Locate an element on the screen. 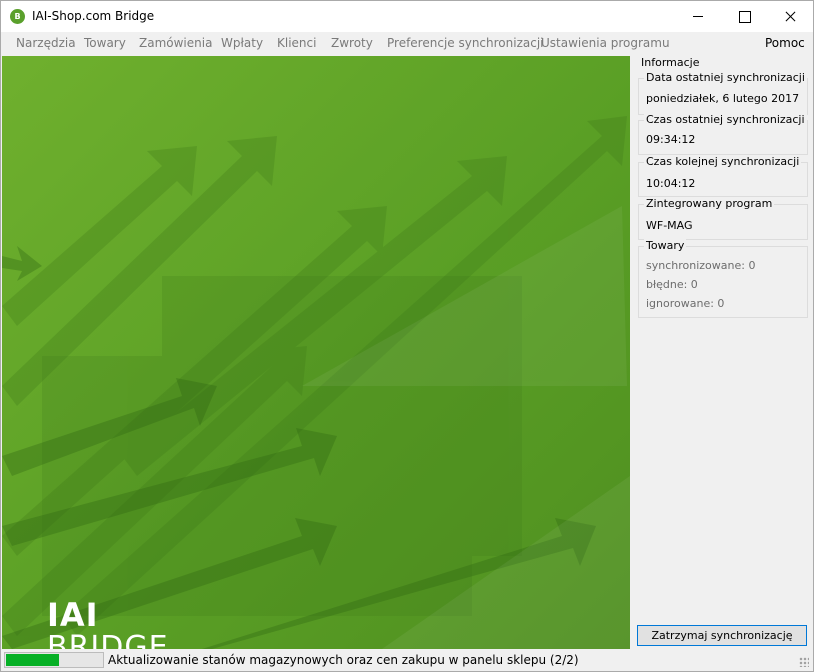 This screenshot has width=814, height=672. app-logo-icon: B is located at coordinates (17, 16).